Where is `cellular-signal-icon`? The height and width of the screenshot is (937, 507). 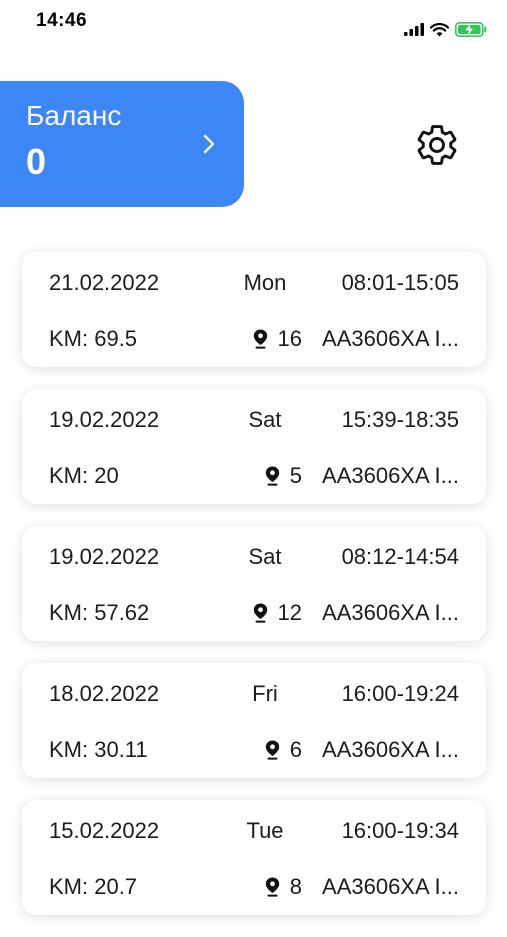 cellular-signal-icon is located at coordinates (414, 32).